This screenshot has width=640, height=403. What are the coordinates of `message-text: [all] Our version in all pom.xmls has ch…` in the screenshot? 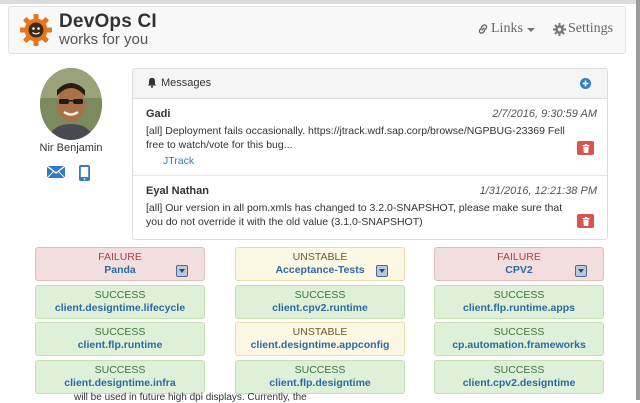 It's located at (354, 215).